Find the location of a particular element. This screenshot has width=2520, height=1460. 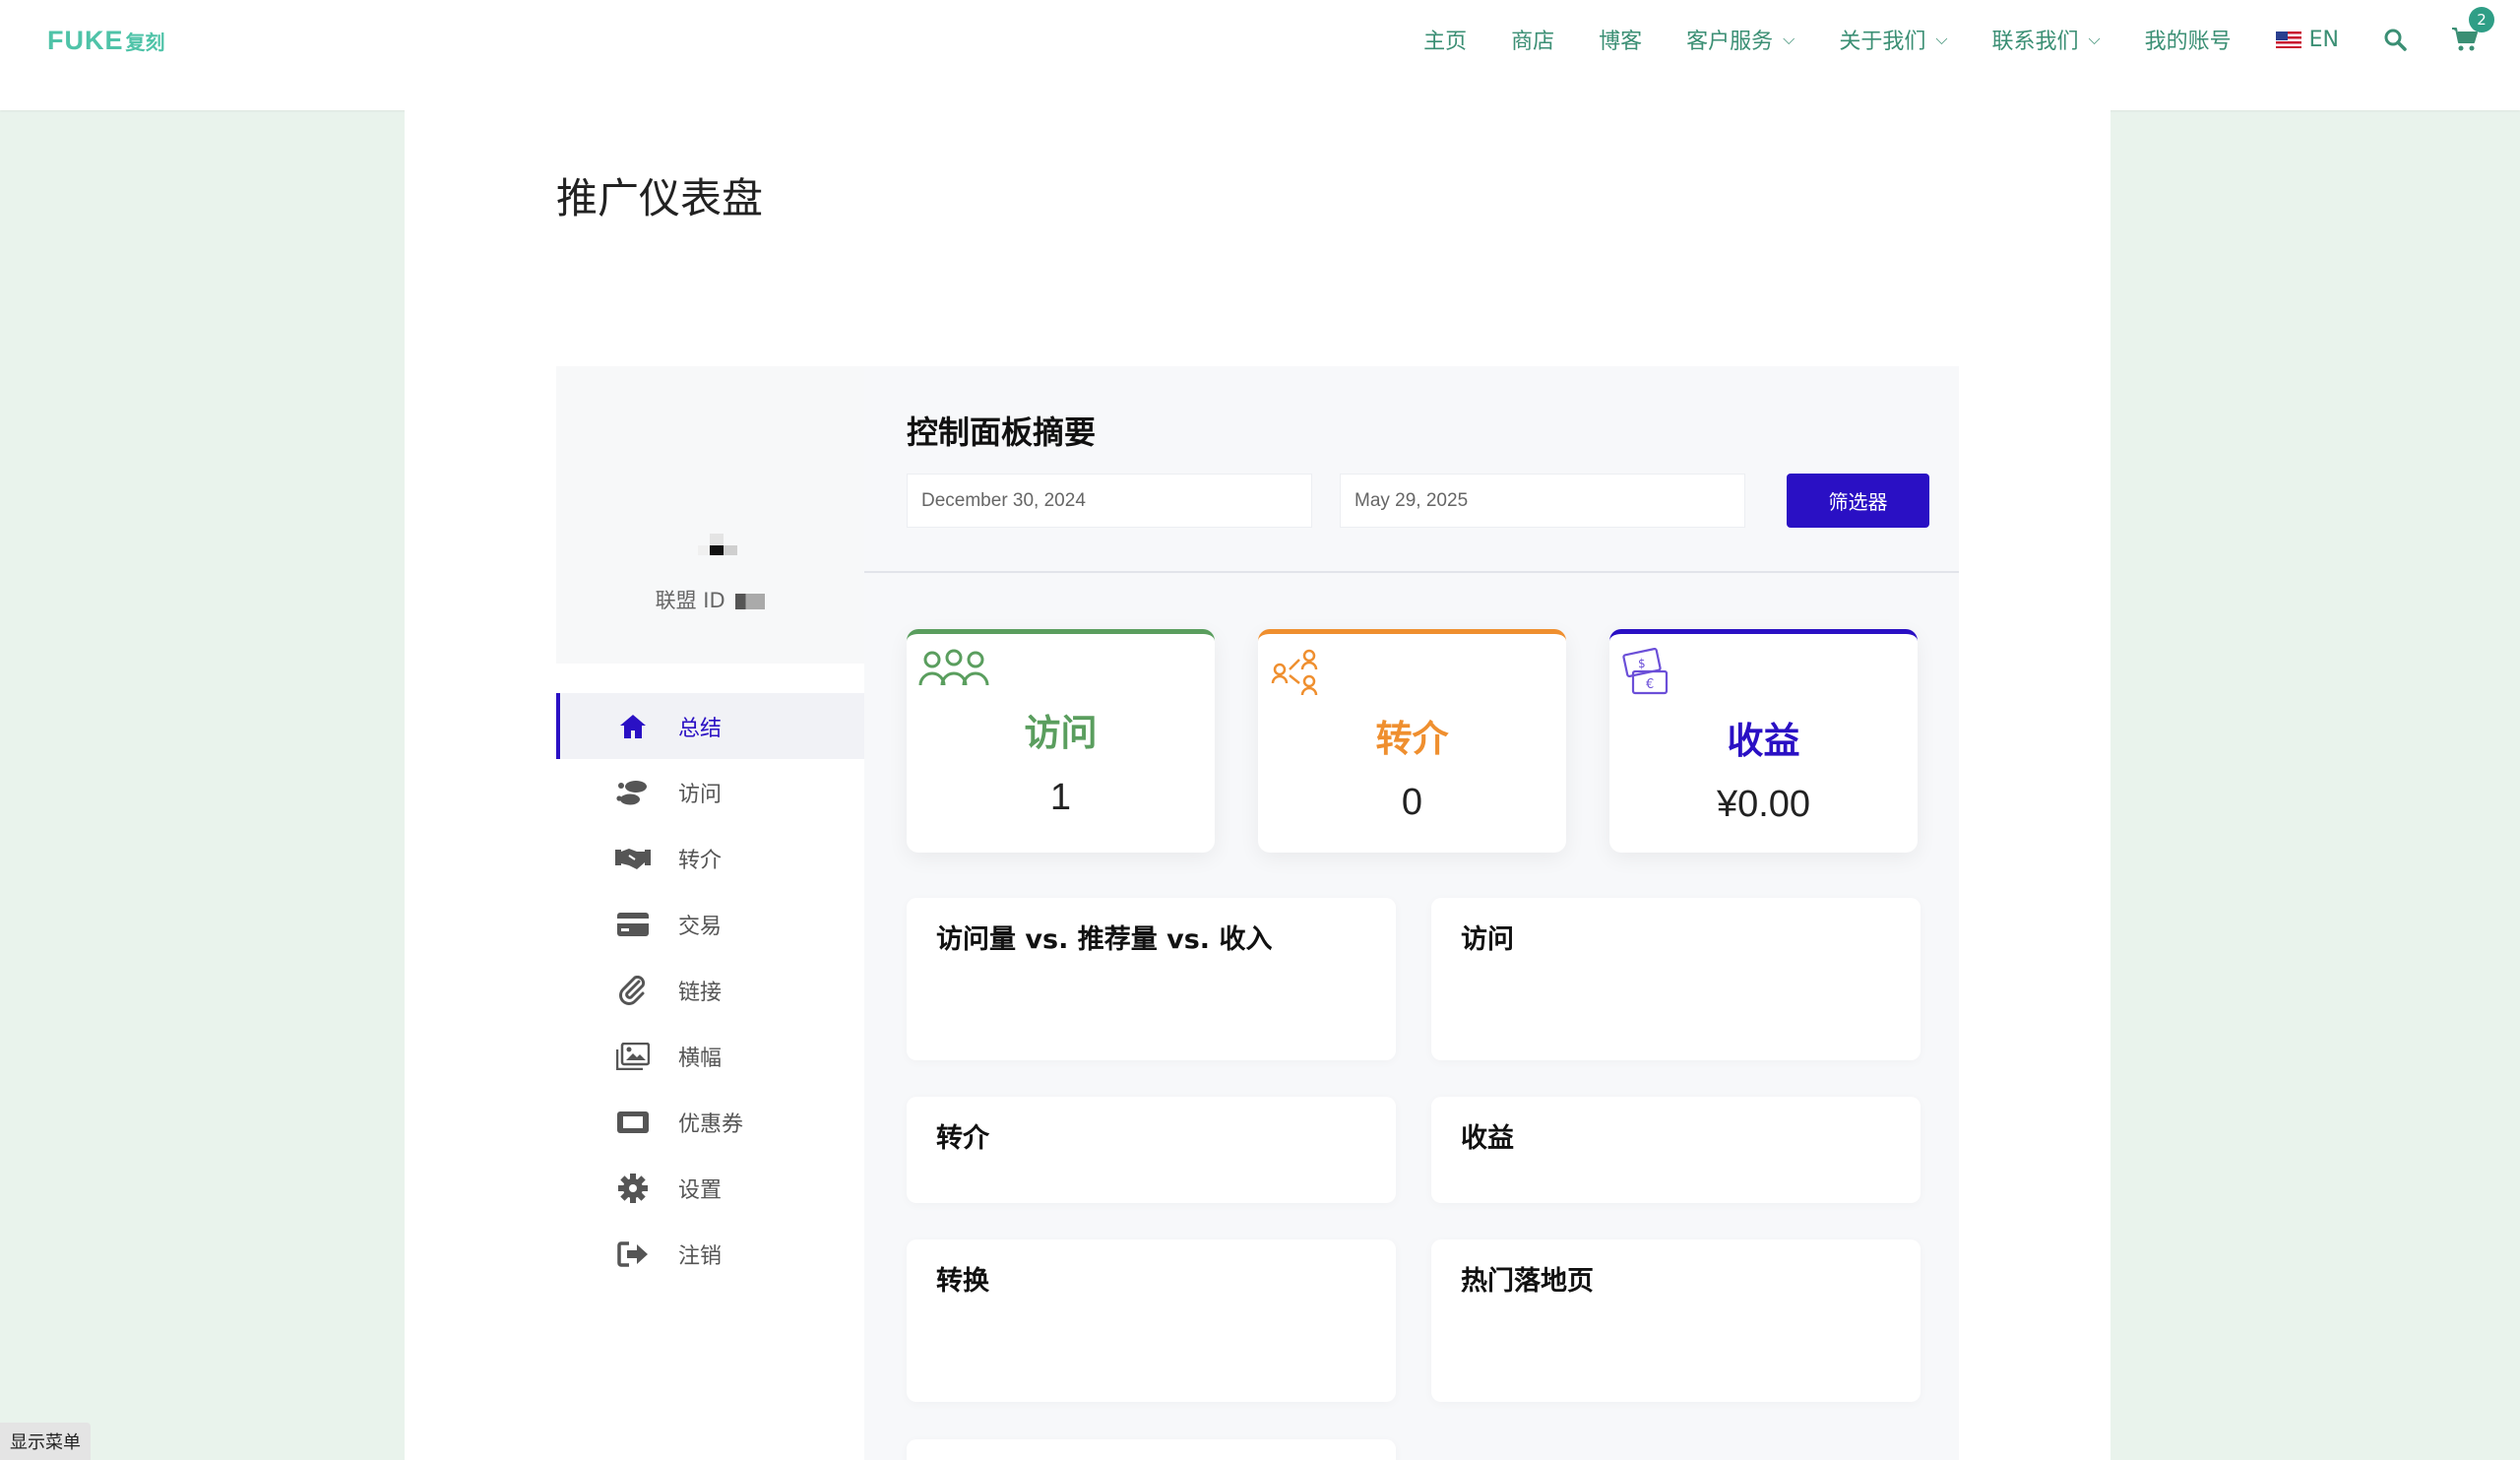

nav-label: 我的账号 is located at coordinates (2188, 42).